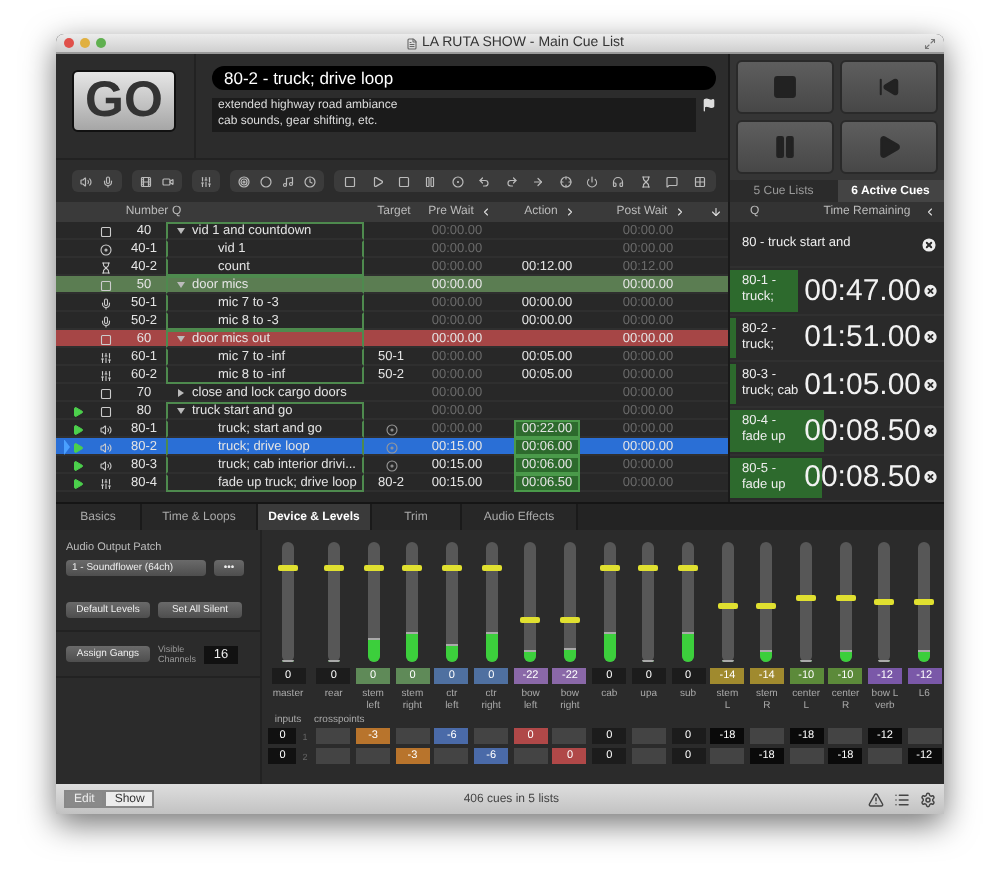 The width and height of the screenshot is (1000, 884). I want to click on go-button: GO, so click(124, 101).